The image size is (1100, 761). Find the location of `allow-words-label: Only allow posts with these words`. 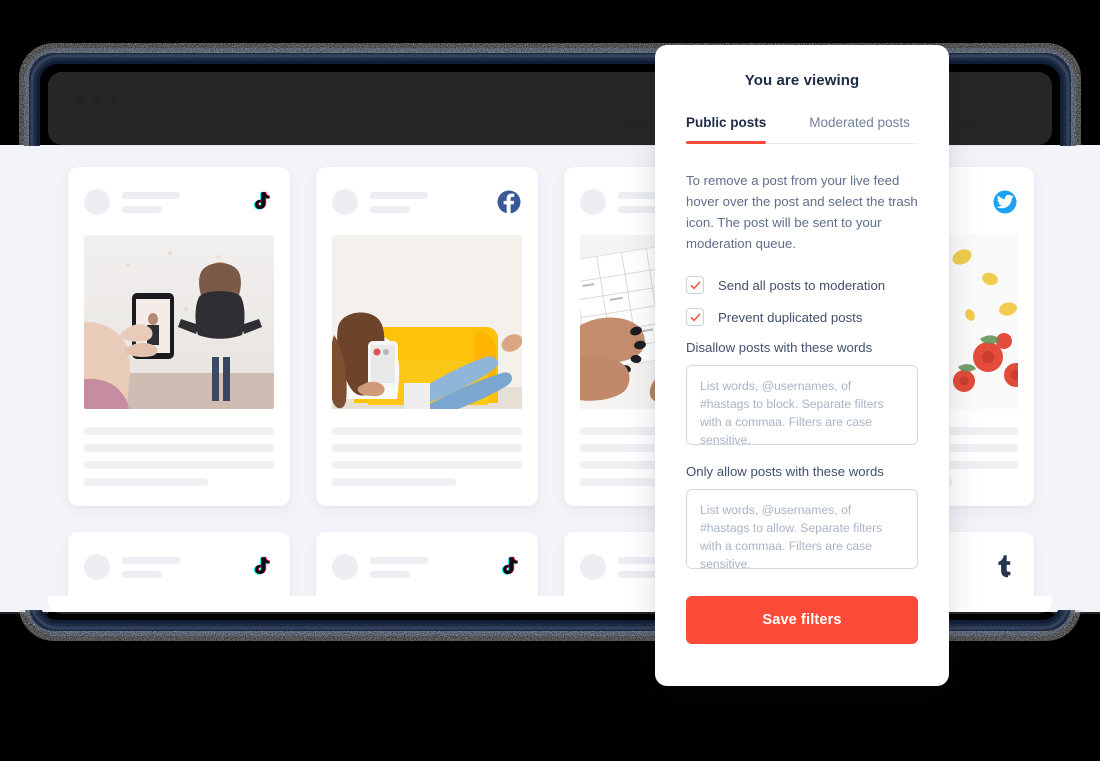

allow-words-label: Only allow posts with these words is located at coordinates (785, 471).